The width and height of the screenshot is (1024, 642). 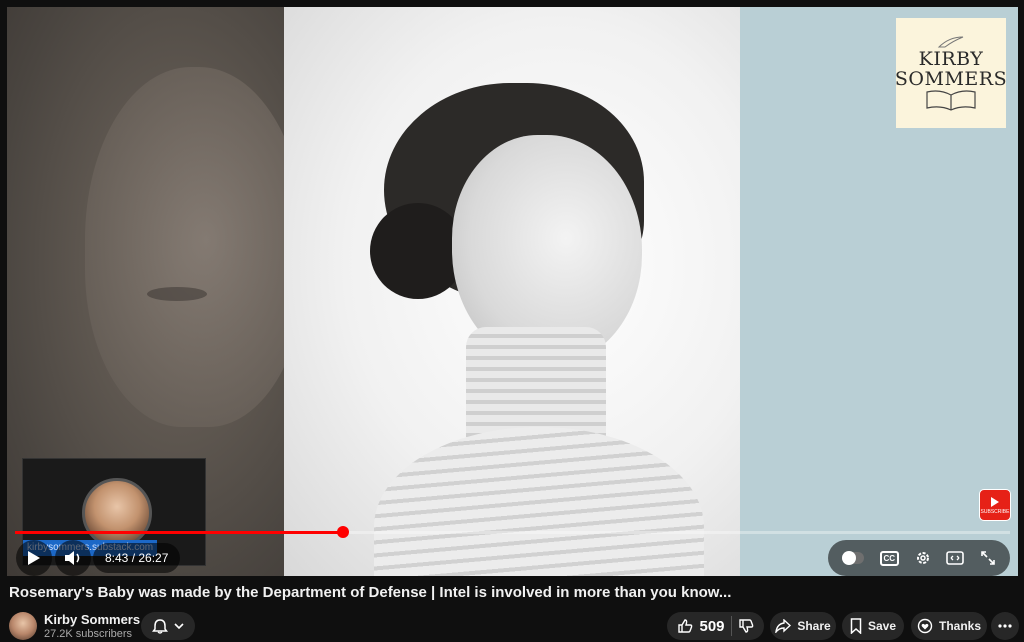 I want to click on captions-button: CC, so click(x=889, y=558).